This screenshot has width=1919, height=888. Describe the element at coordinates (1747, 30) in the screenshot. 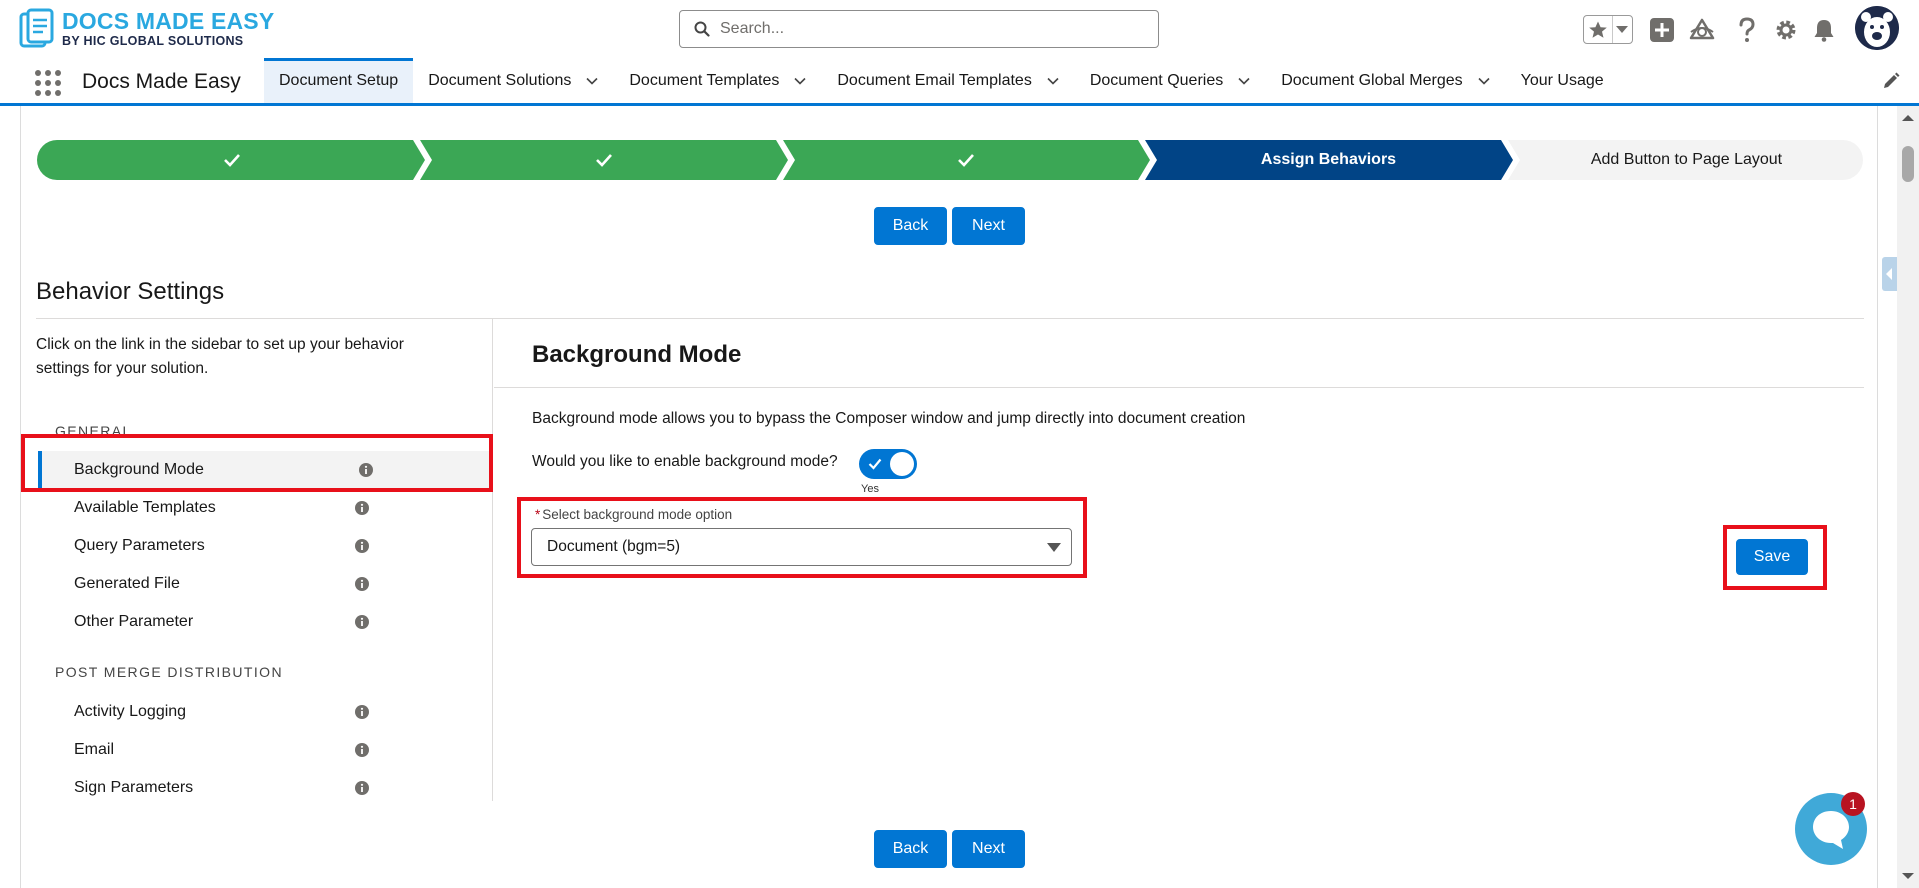

I see `help-icon` at that location.